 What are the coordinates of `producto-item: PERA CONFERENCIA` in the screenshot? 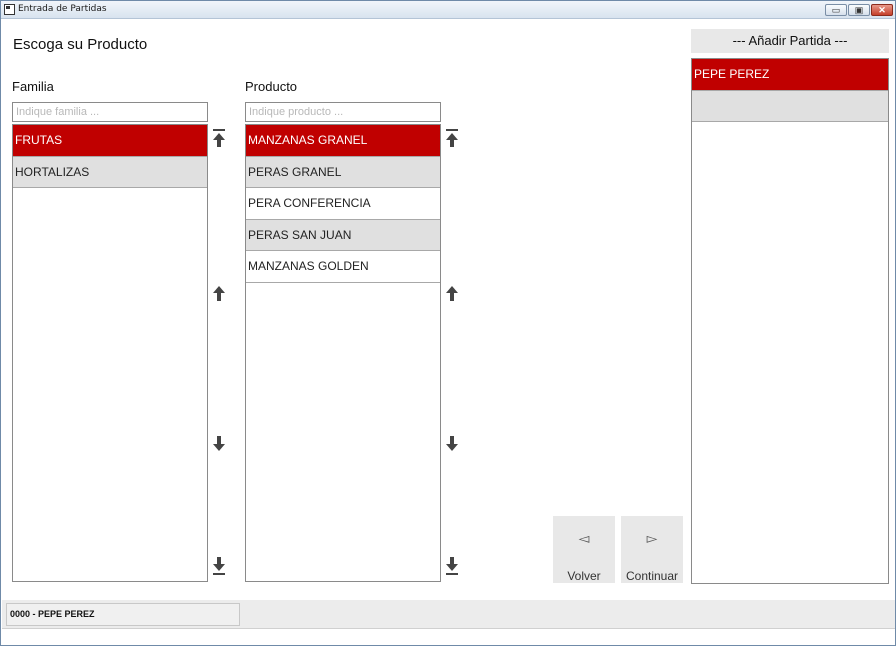 It's located at (343, 204).